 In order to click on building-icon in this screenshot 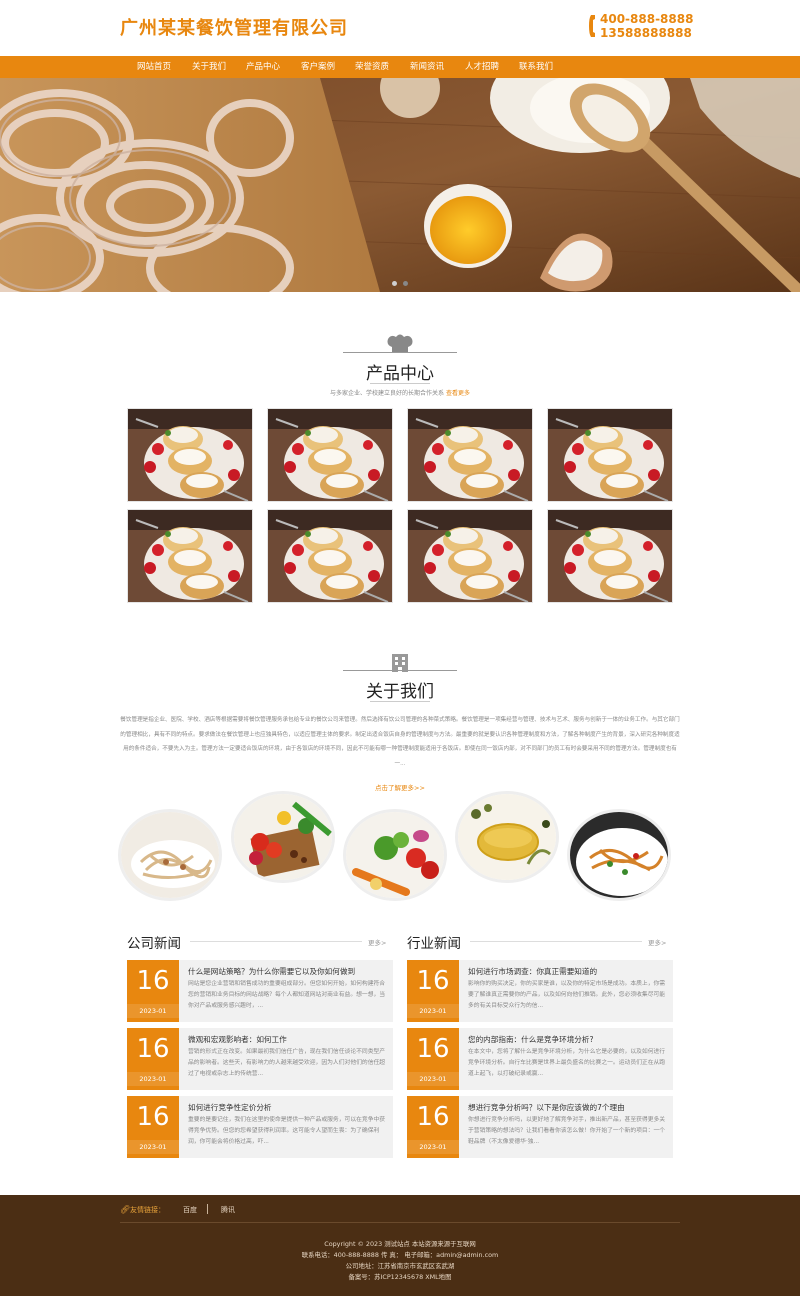, I will do `click(400, 663)`.